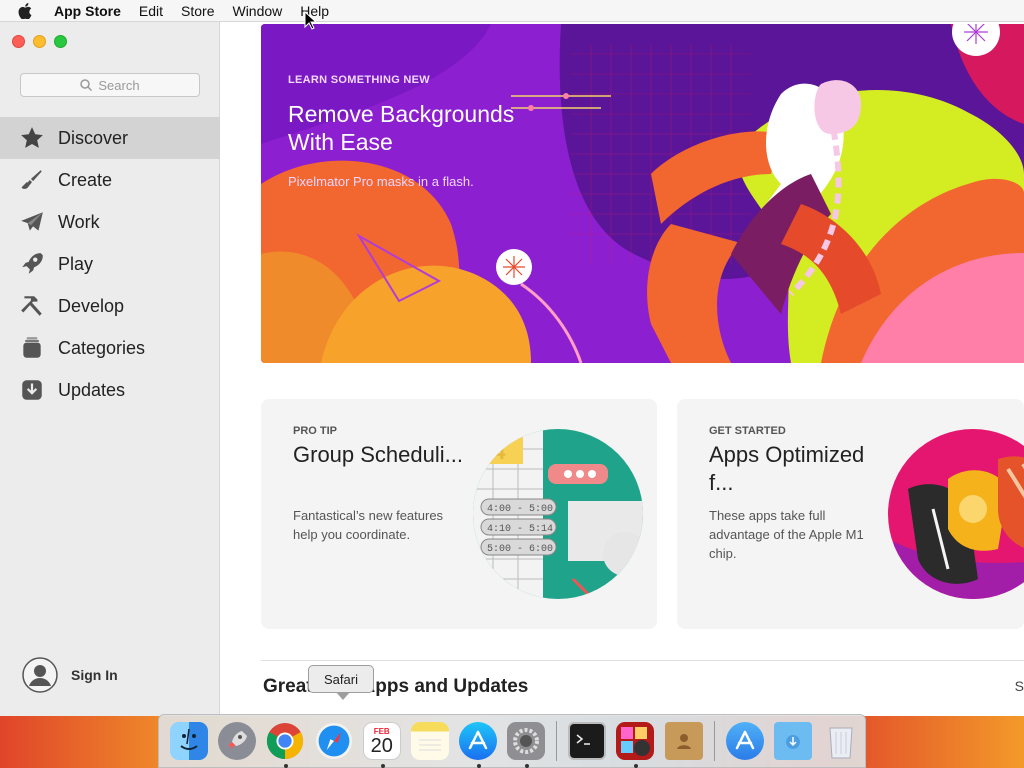 This screenshot has width=1024, height=768. I want to click on sidebar-label-create: Create, so click(85, 179).